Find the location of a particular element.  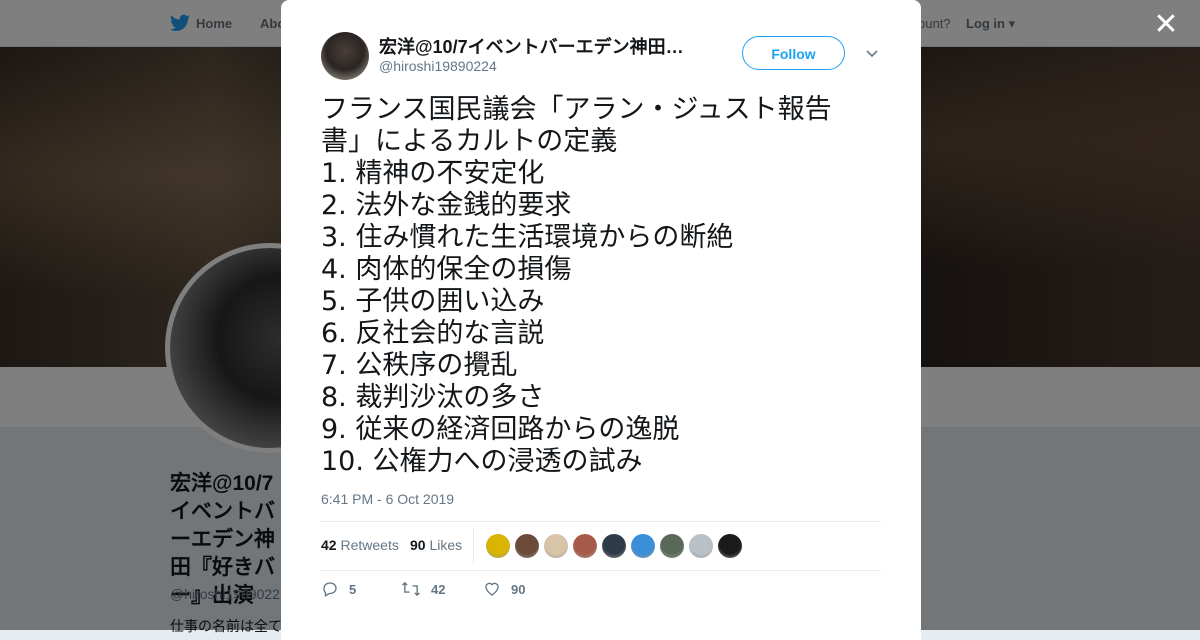

retweet-button: 42 is located at coordinates (423, 589).